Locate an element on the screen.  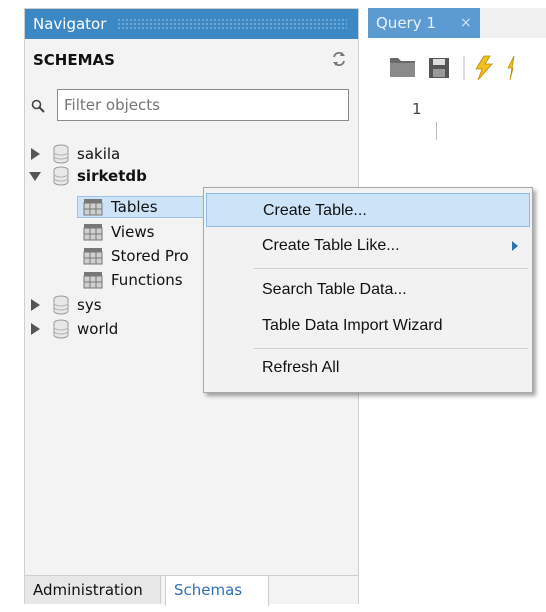
navigator-header: Navigator is located at coordinates (191, 24).